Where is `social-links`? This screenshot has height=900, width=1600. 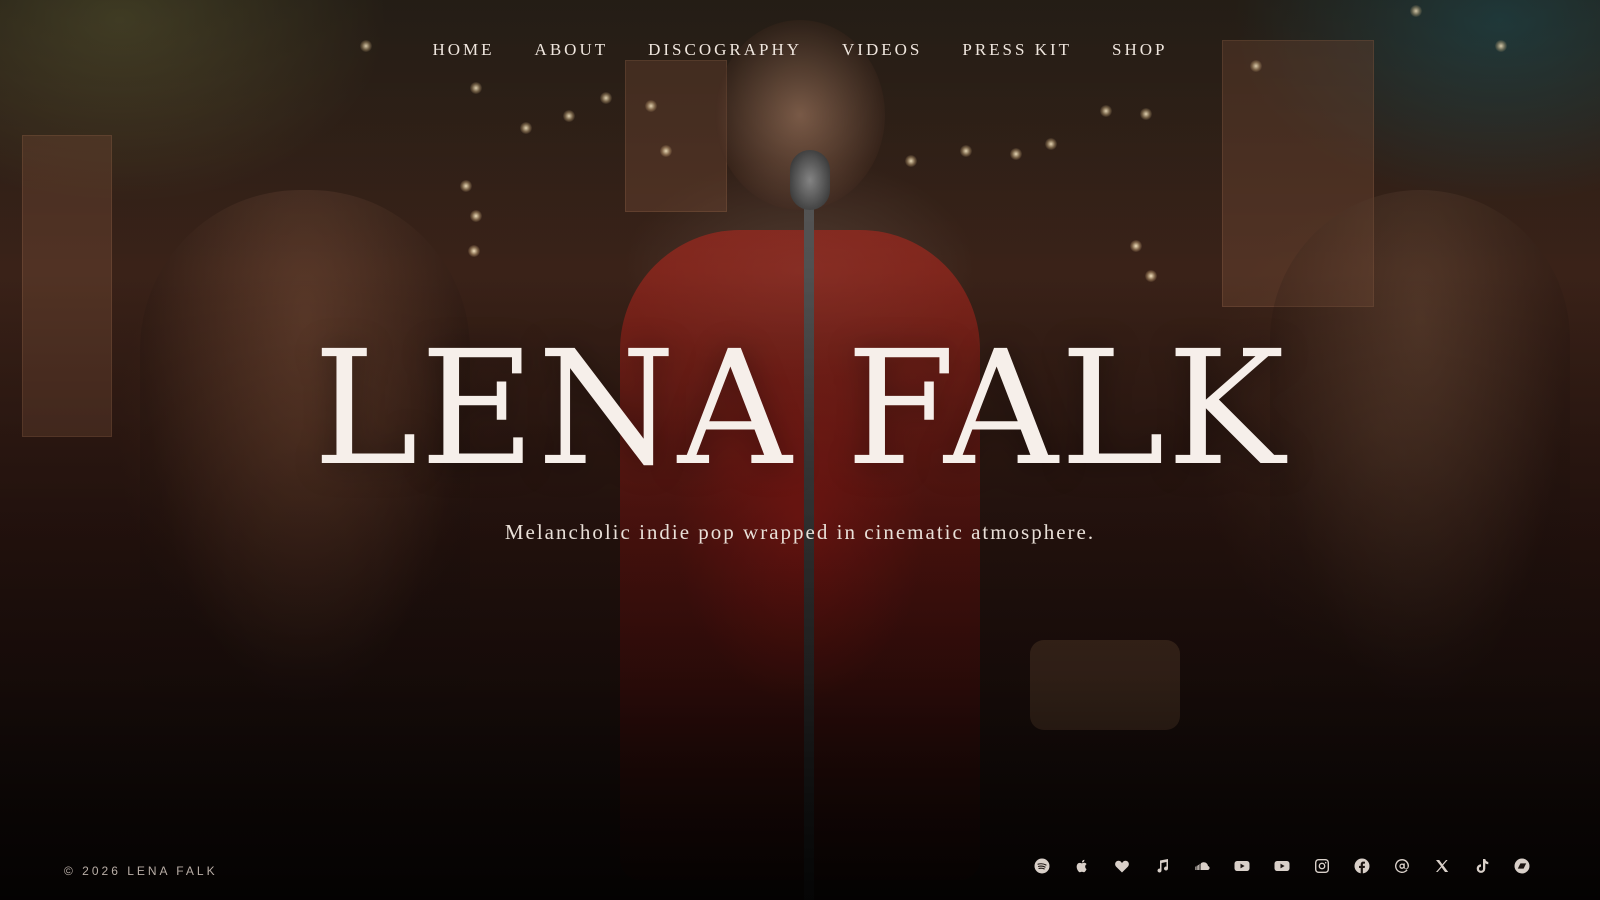 social-links is located at coordinates (1282, 866).